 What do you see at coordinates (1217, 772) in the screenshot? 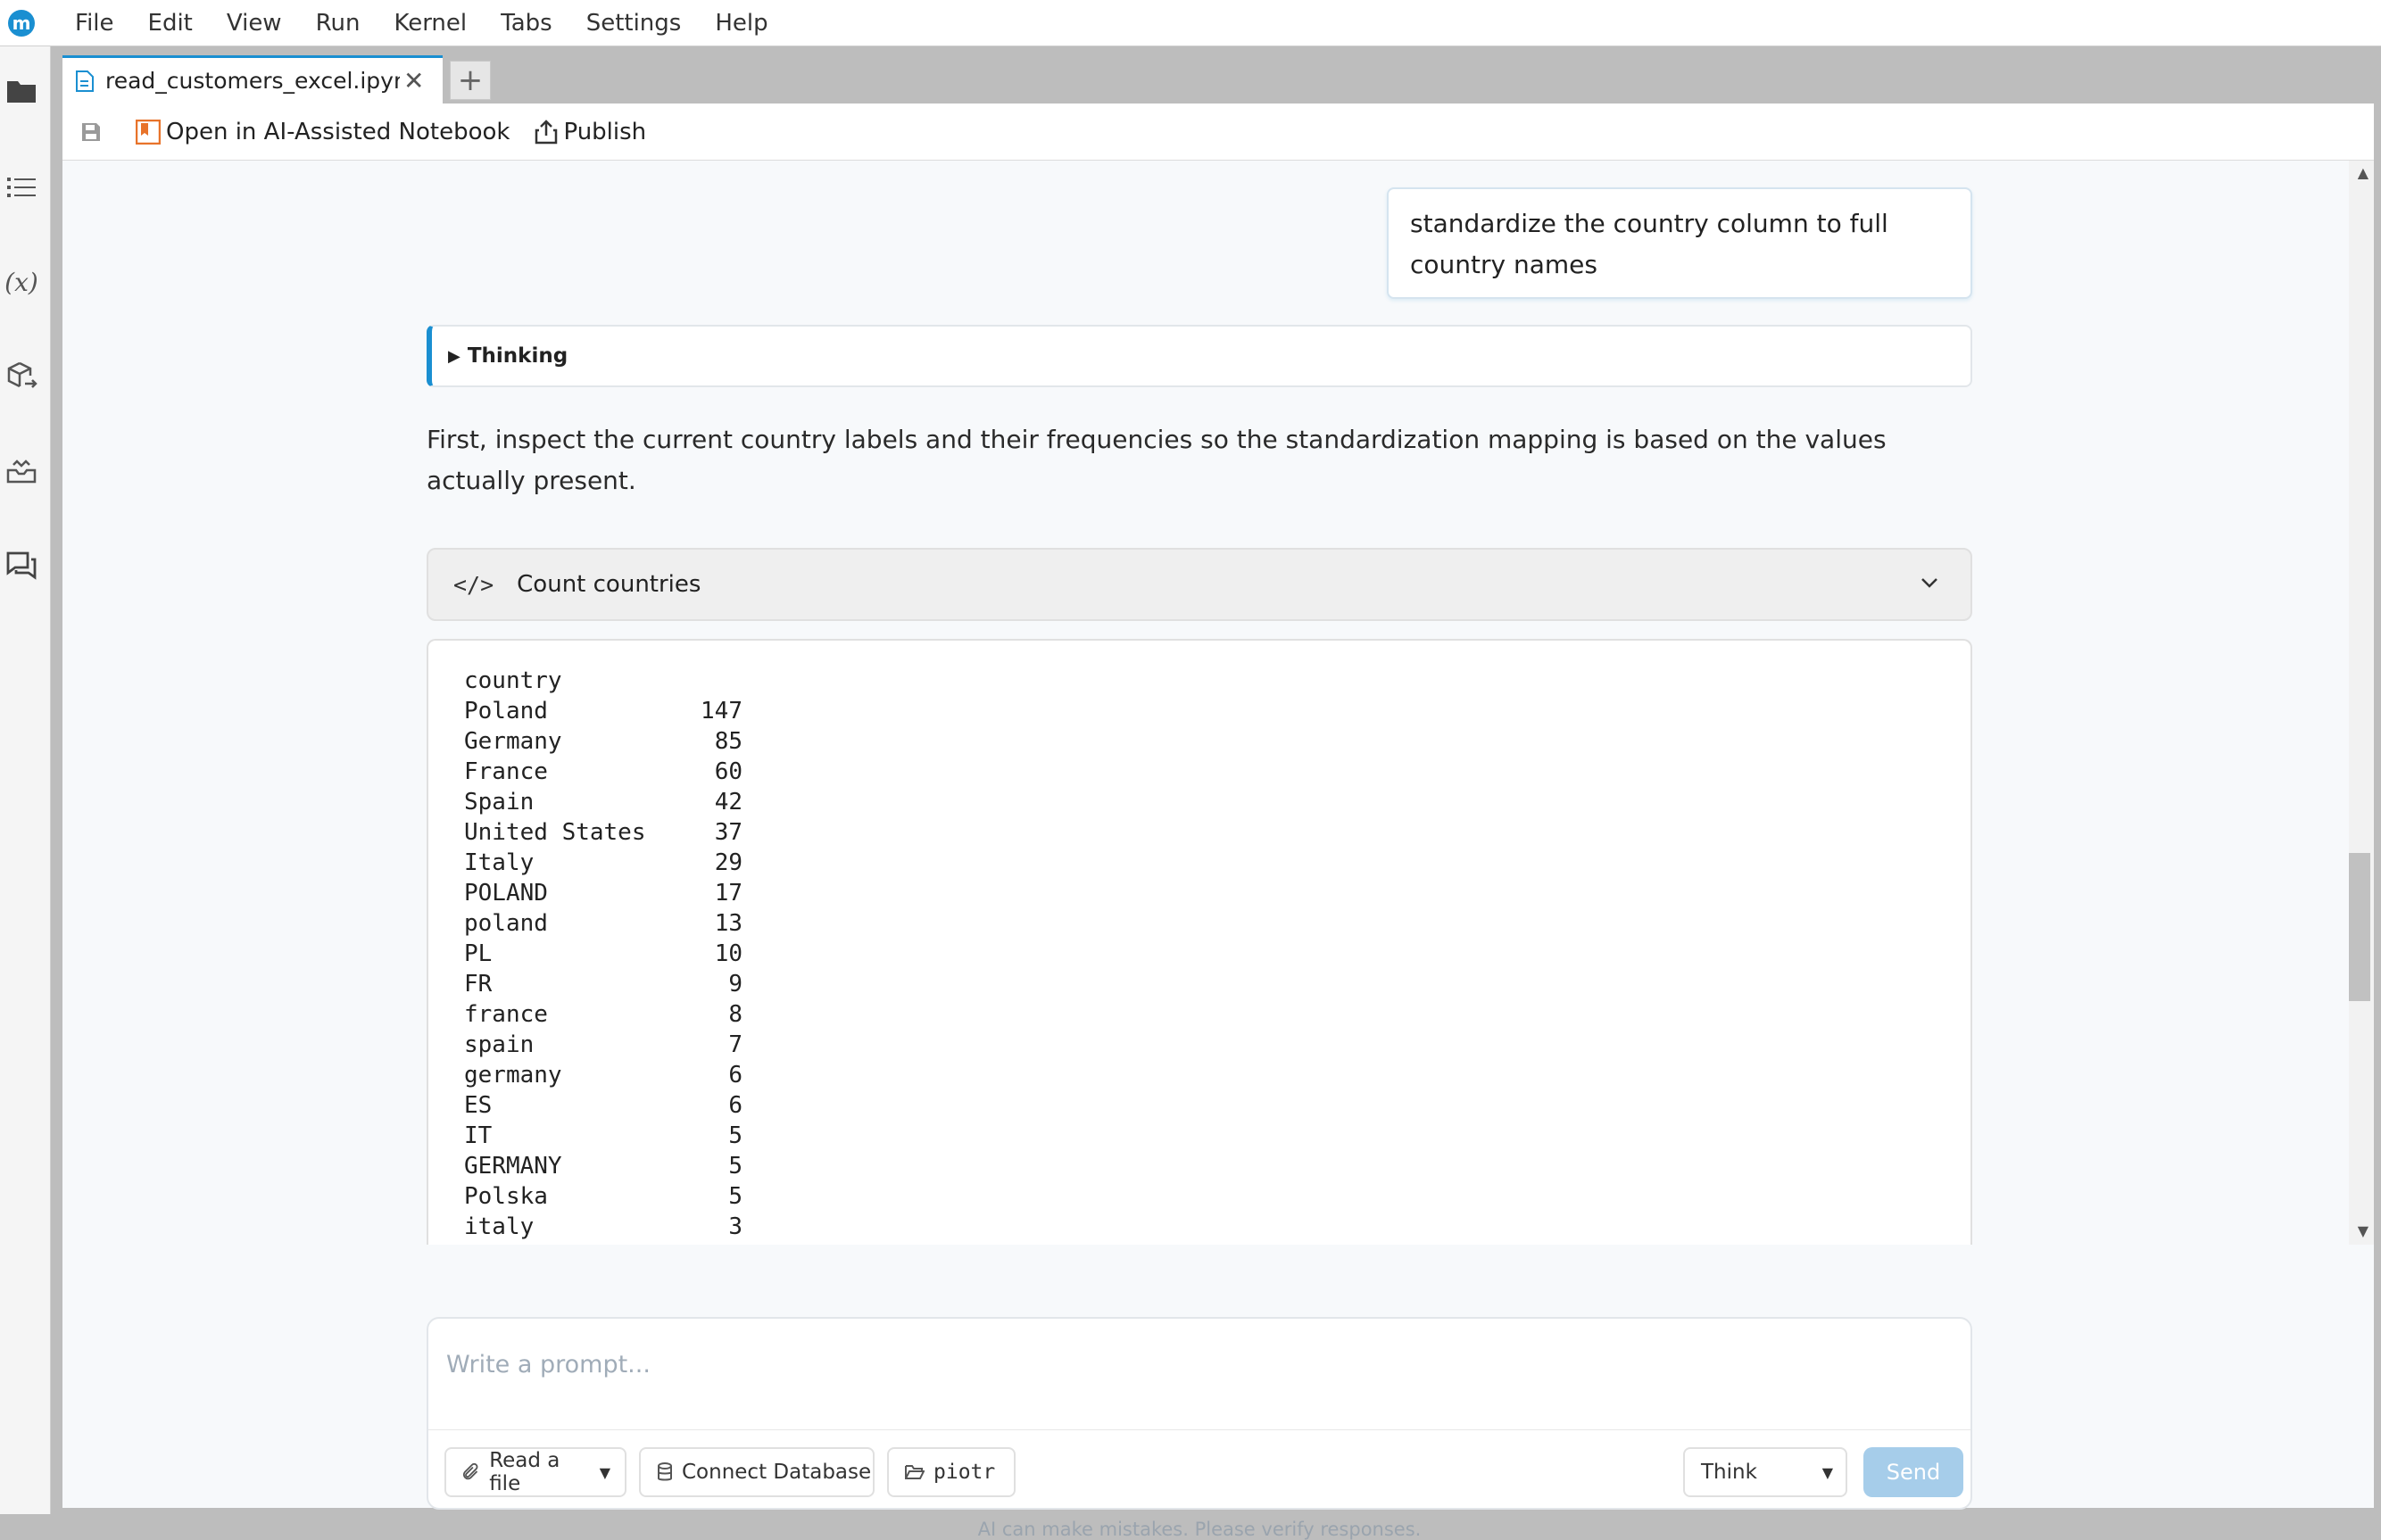
I see `output-row: France 60` at bounding box center [1217, 772].